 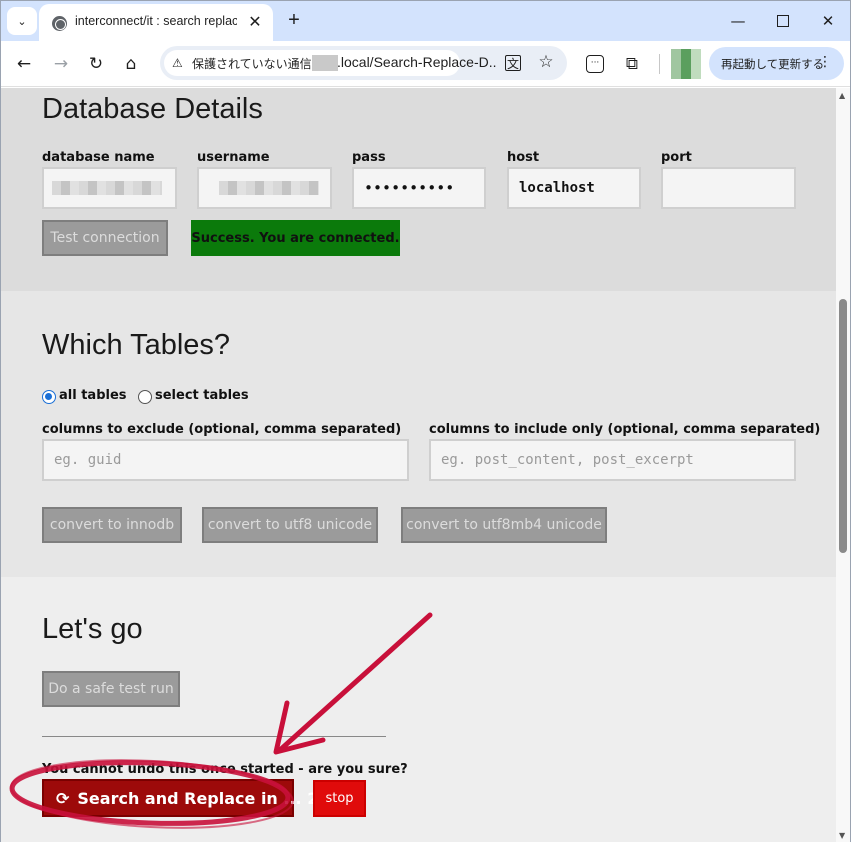 I want to click on password-field: ••••••••••, so click(x=419, y=188).